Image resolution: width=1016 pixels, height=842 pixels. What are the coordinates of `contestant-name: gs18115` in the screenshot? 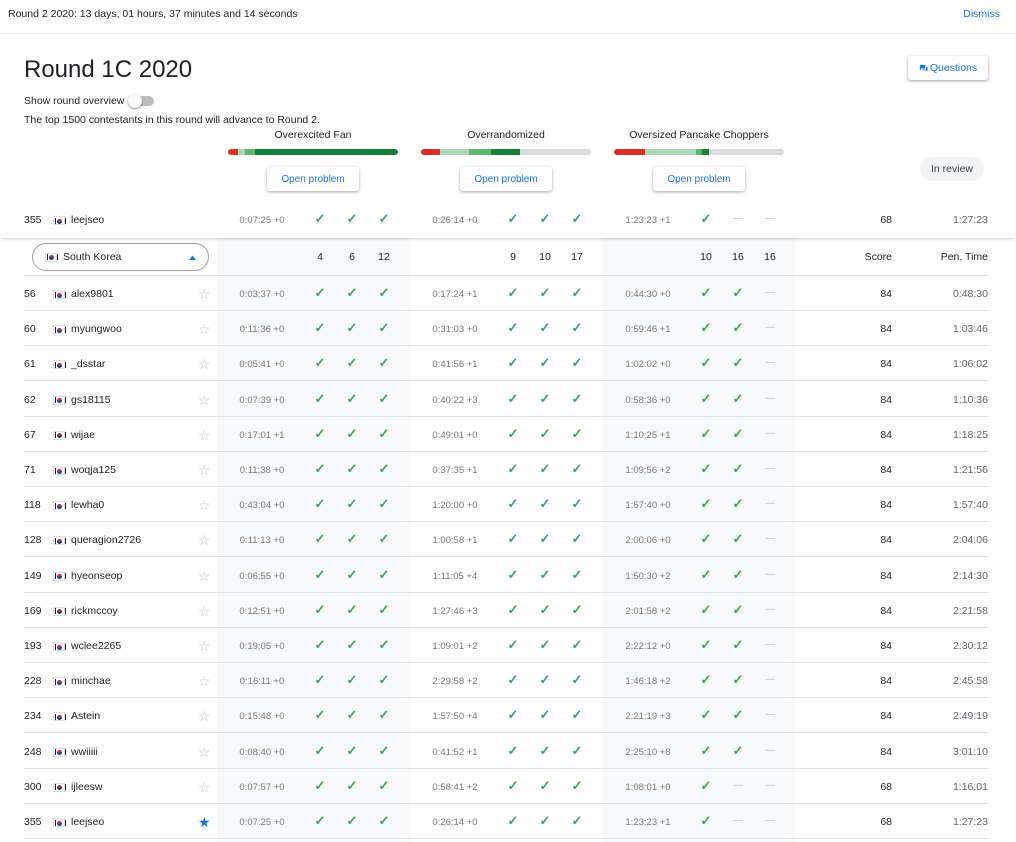 It's located at (91, 400).